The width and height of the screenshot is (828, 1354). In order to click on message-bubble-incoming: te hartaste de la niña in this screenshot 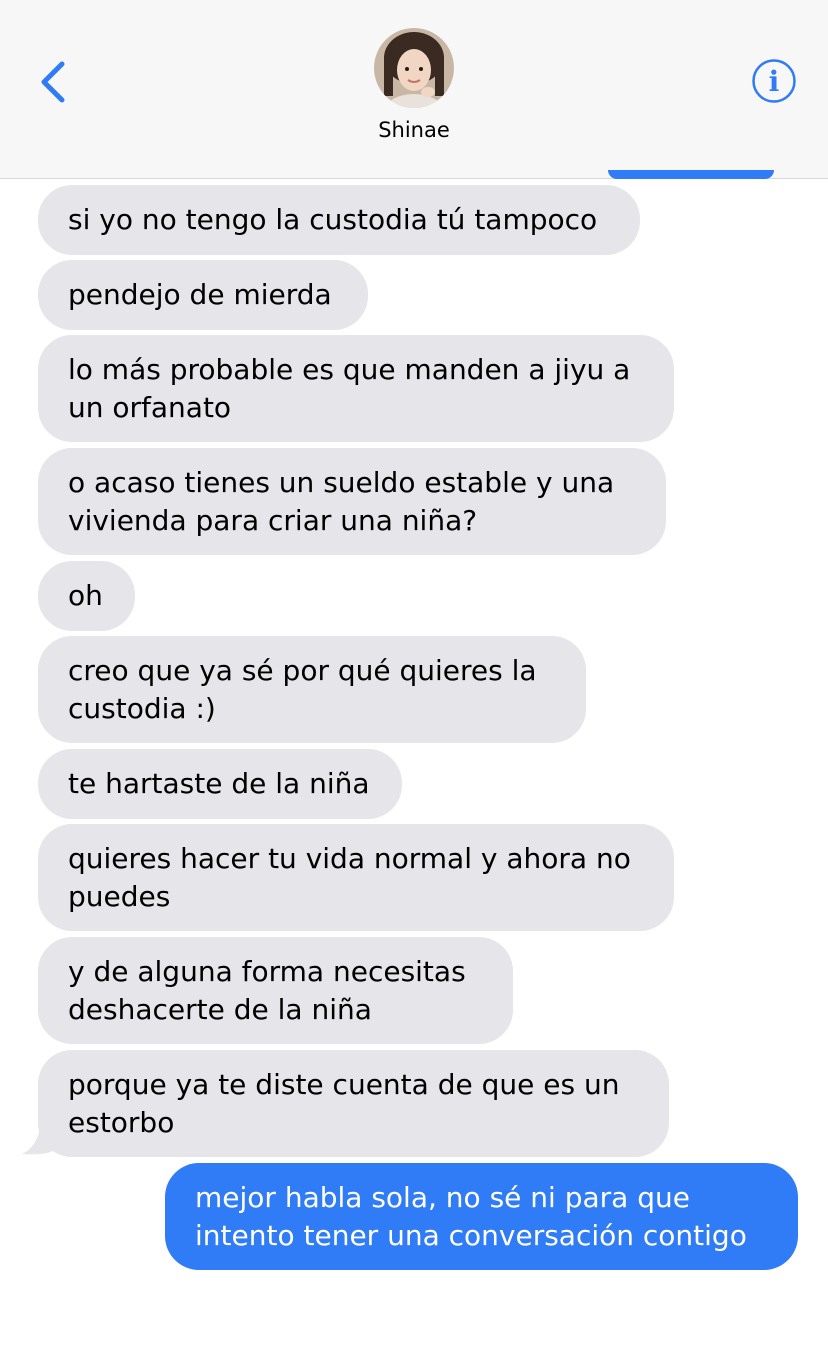, I will do `click(220, 784)`.